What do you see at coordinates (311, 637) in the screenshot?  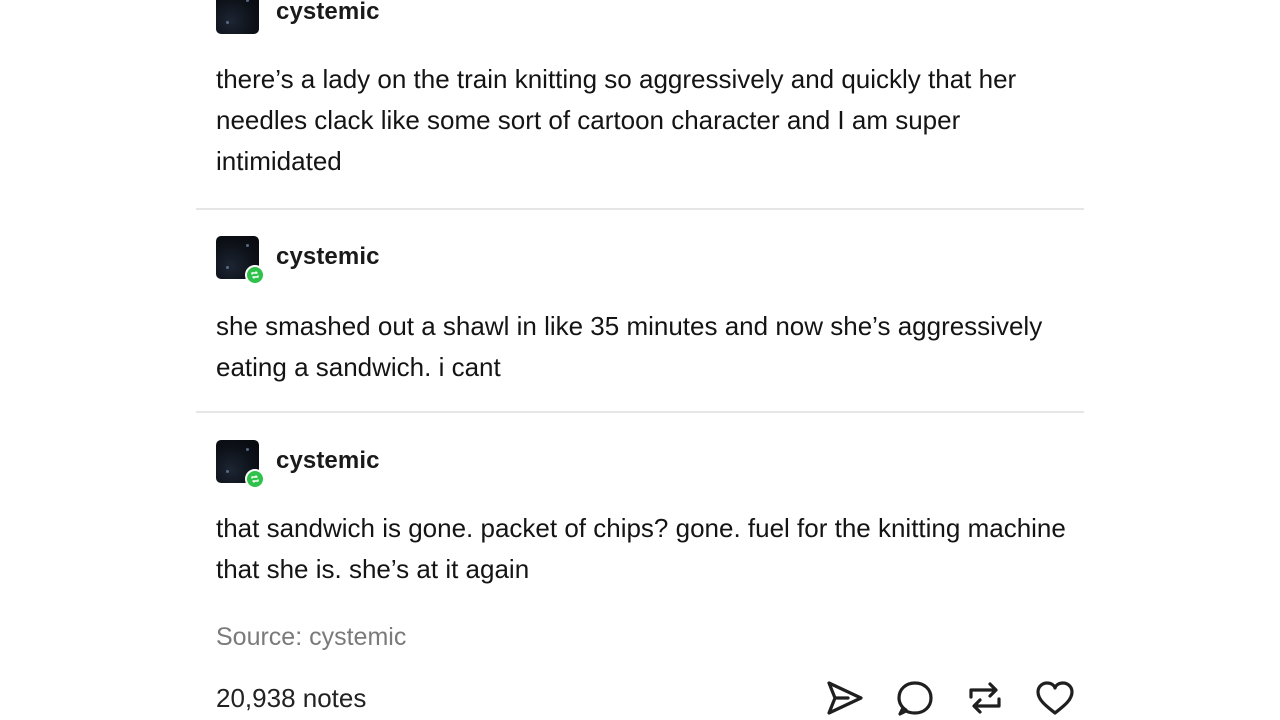 I see `source-line: Source: cystemic` at bounding box center [311, 637].